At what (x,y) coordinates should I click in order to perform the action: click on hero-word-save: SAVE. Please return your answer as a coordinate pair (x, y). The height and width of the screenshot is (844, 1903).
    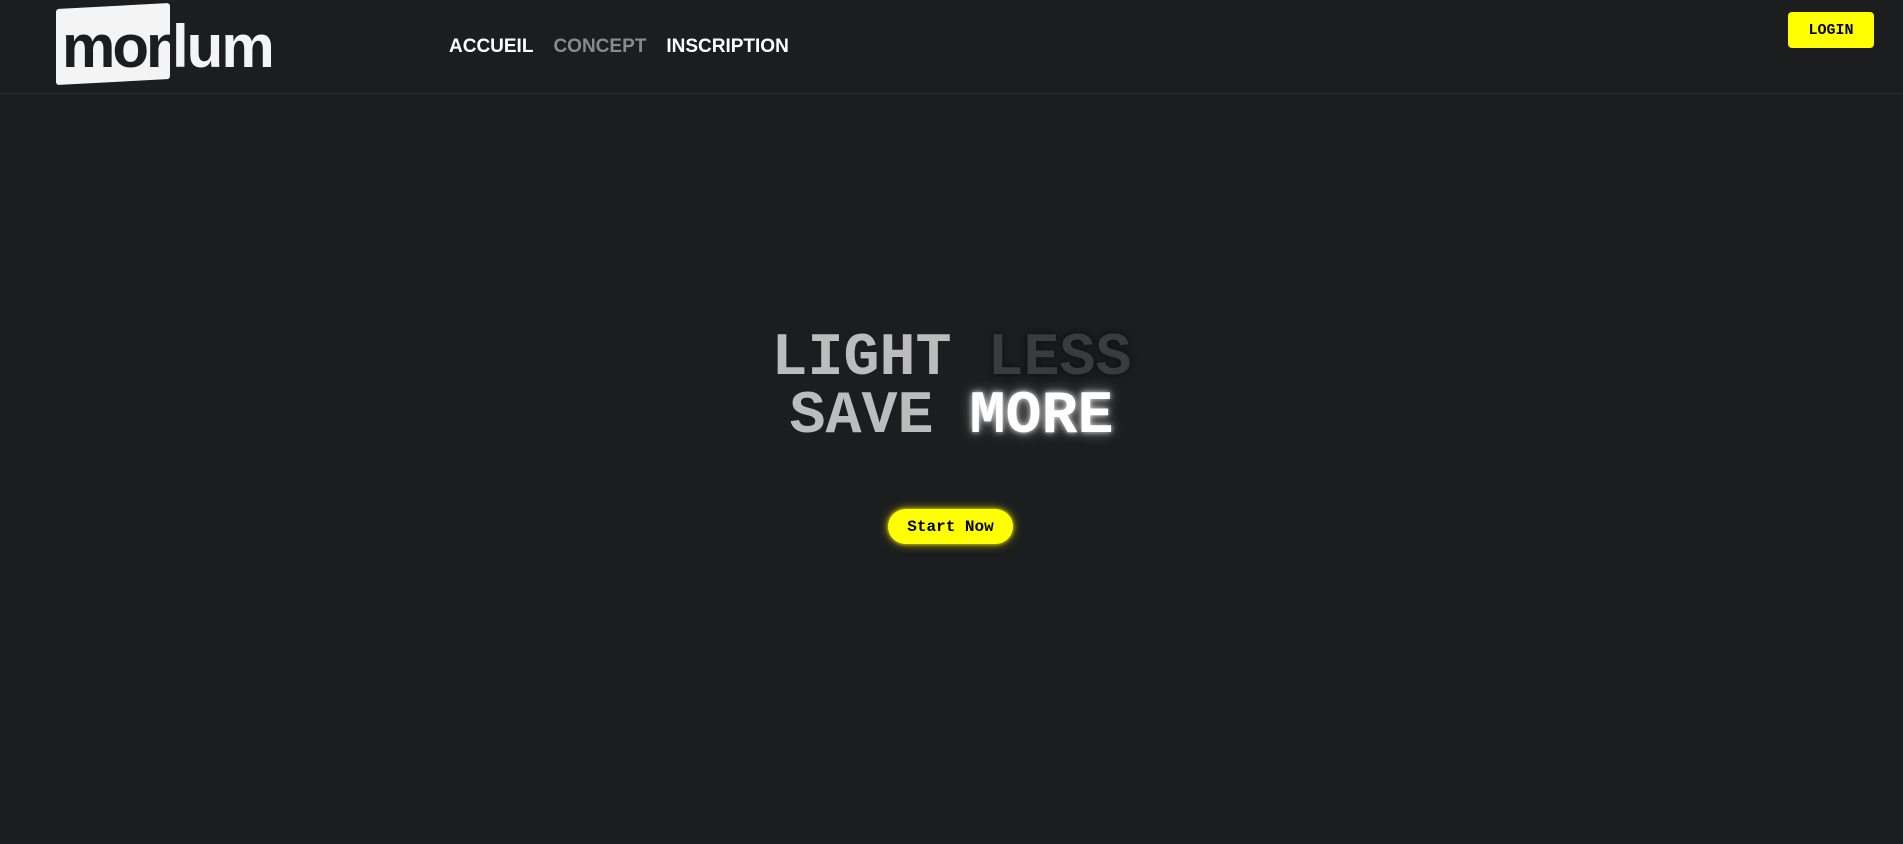
    Looking at the image, I should click on (861, 417).